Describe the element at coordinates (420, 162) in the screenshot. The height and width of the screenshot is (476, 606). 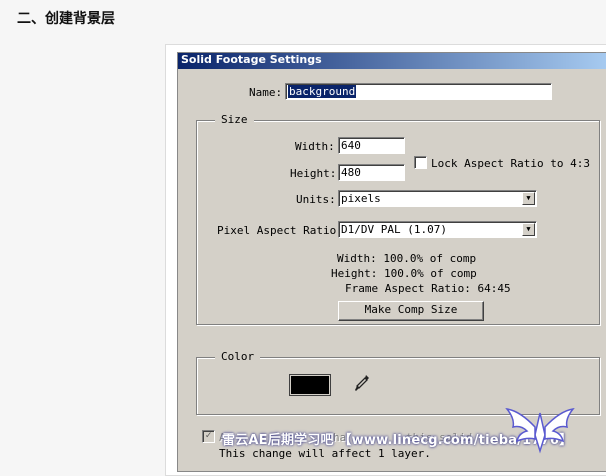
I see `lock-aspect-checkbox` at that location.